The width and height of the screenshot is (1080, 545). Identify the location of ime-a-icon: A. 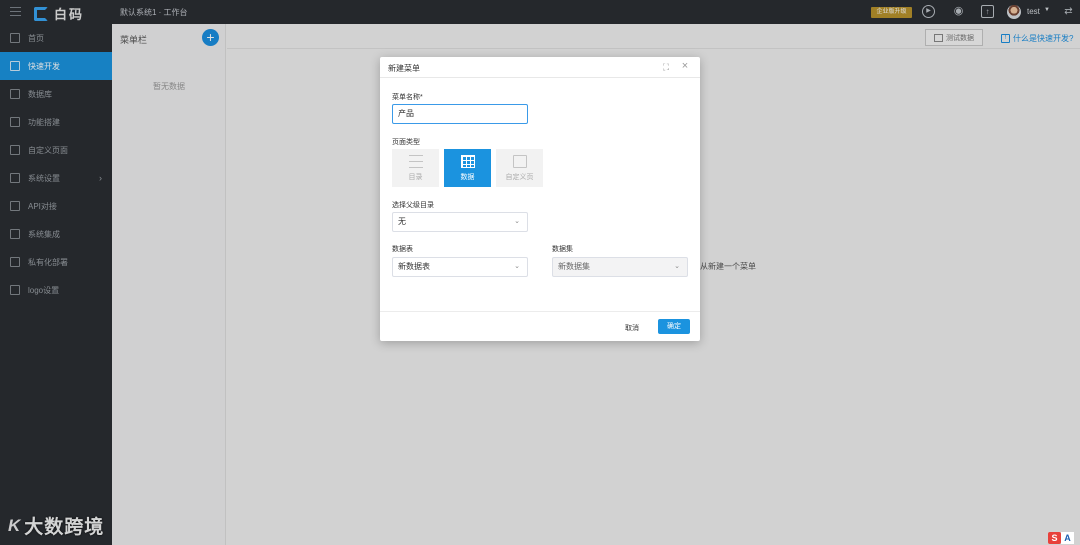
(1067, 538).